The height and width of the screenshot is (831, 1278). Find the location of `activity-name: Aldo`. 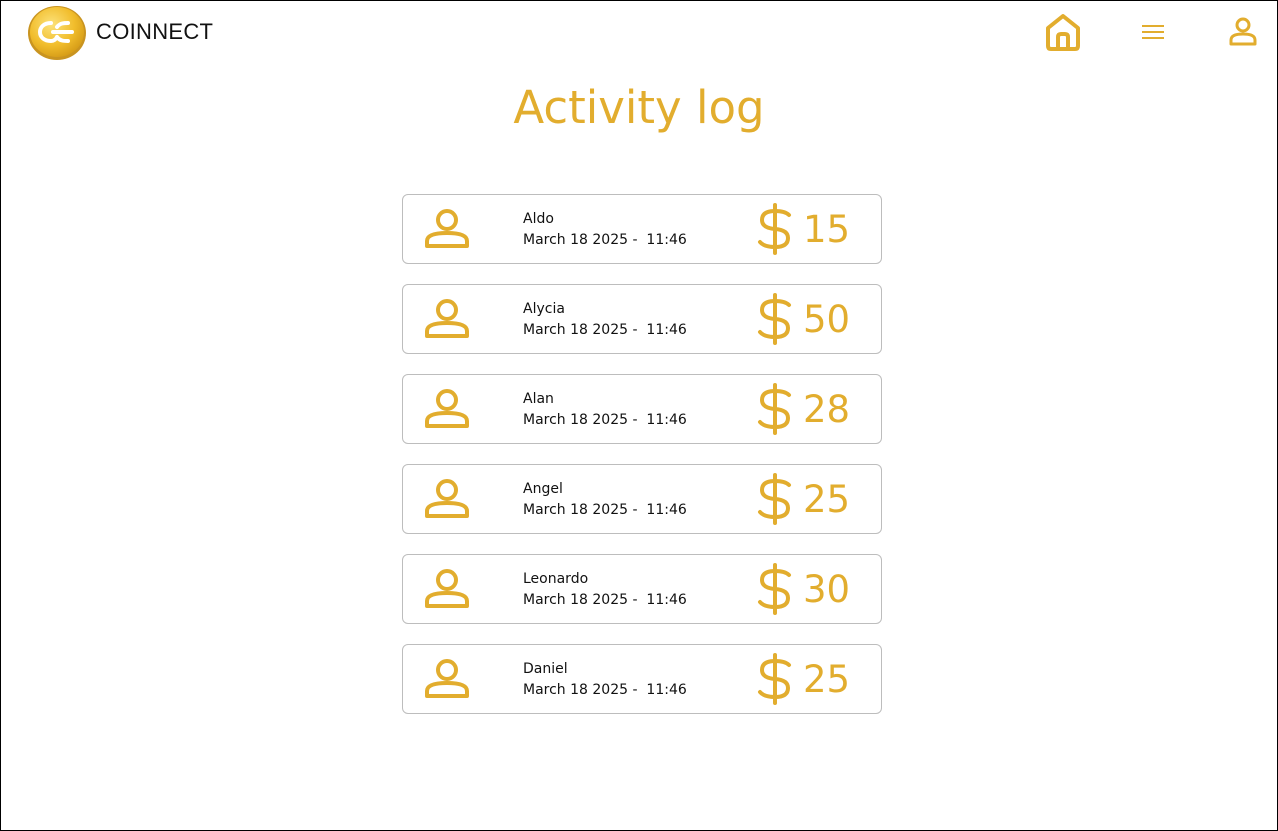

activity-name: Aldo is located at coordinates (538, 219).